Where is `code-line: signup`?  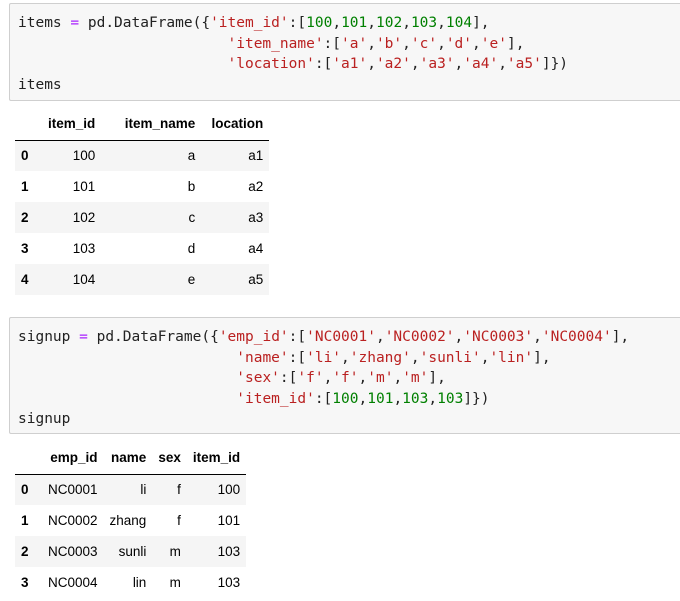
code-line: signup is located at coordinates (44, 419).